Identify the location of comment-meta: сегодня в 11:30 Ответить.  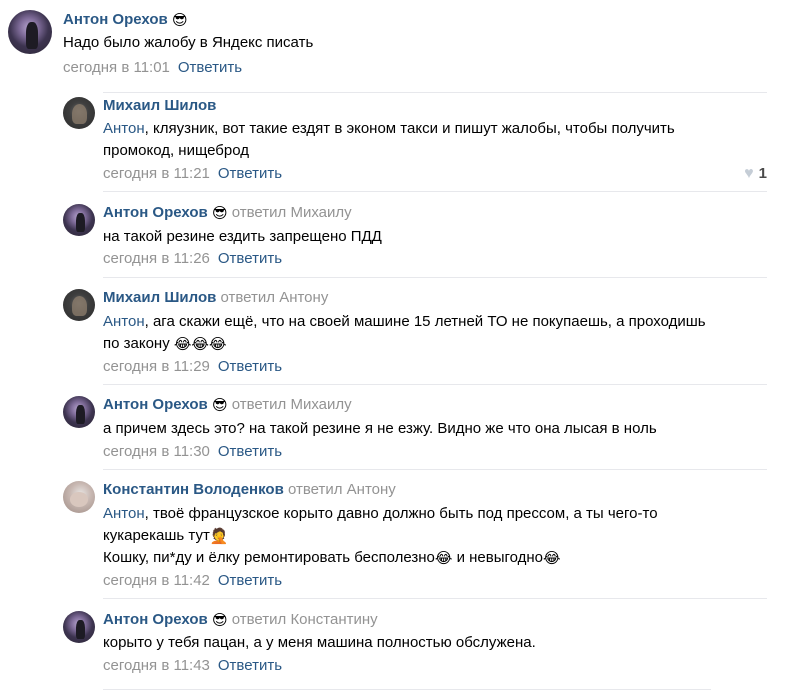
(192, 452).